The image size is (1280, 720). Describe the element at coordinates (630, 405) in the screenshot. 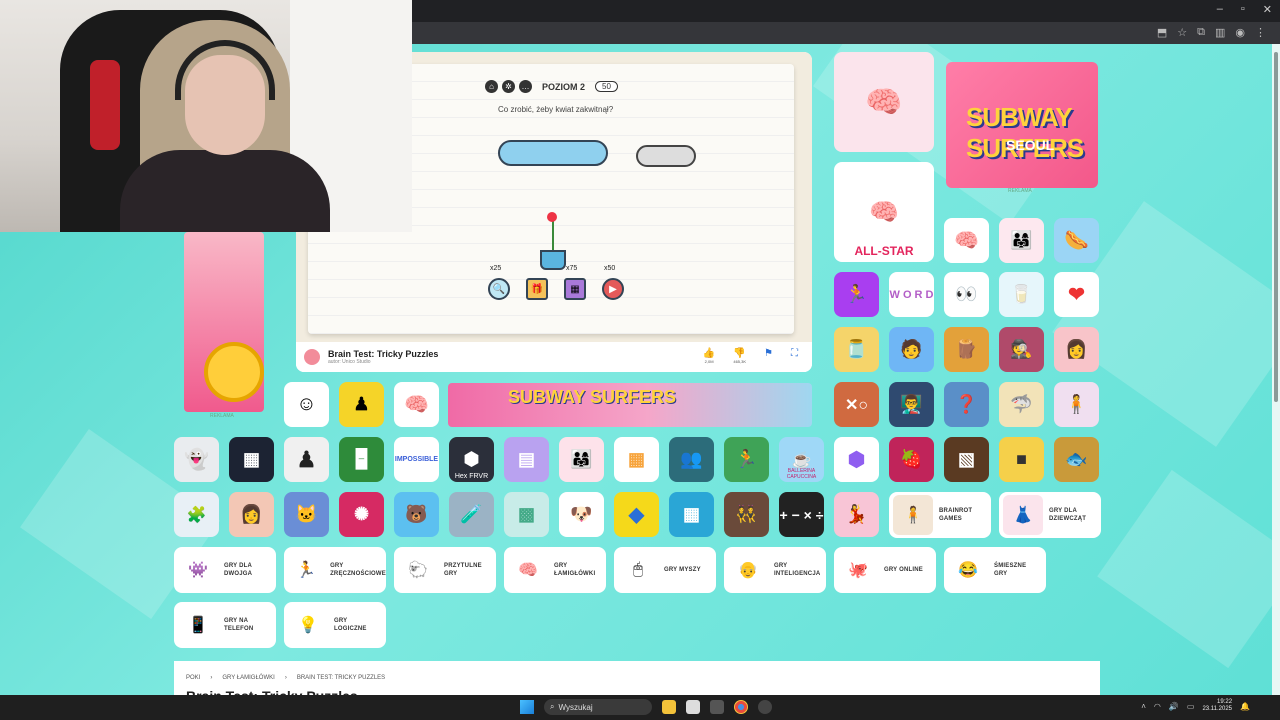

I see `banner-ad: SUBWAY SURFERS` at that location.